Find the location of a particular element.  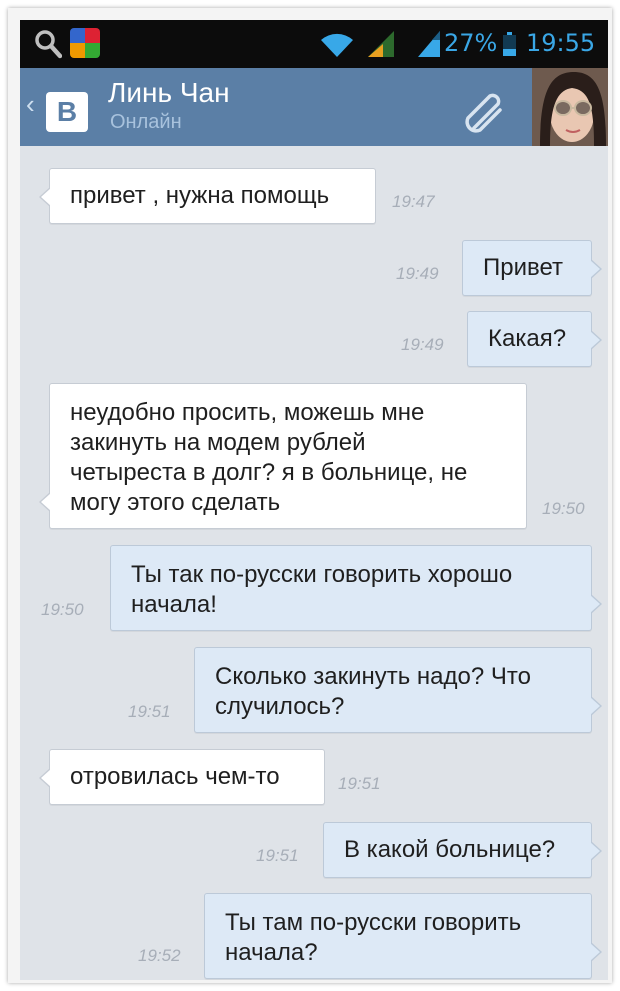

message-line: могу этого сделать is located at coordinates (175, 502).